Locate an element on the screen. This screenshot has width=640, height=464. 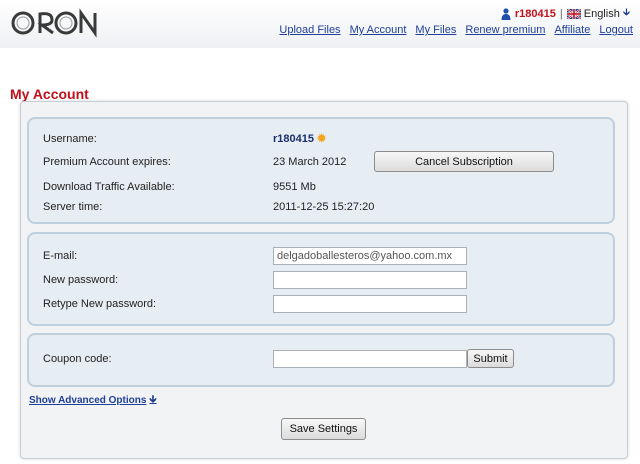
coupon-label: Coupon code: is located at coordinates (77, 359).